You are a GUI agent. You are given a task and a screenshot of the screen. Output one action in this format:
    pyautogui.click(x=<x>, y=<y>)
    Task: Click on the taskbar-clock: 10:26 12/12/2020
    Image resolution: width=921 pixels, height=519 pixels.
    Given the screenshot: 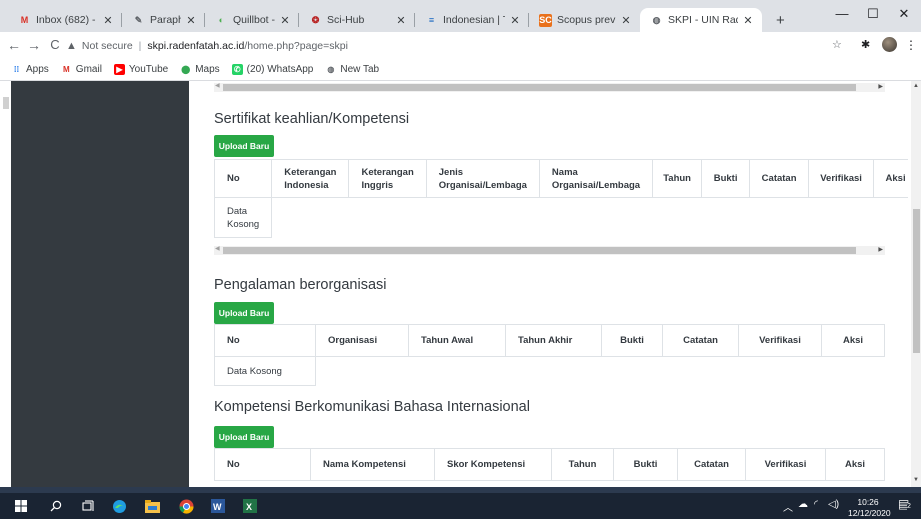 What is the action you would take?
    pyautogui.click(x=869, y=508)
    